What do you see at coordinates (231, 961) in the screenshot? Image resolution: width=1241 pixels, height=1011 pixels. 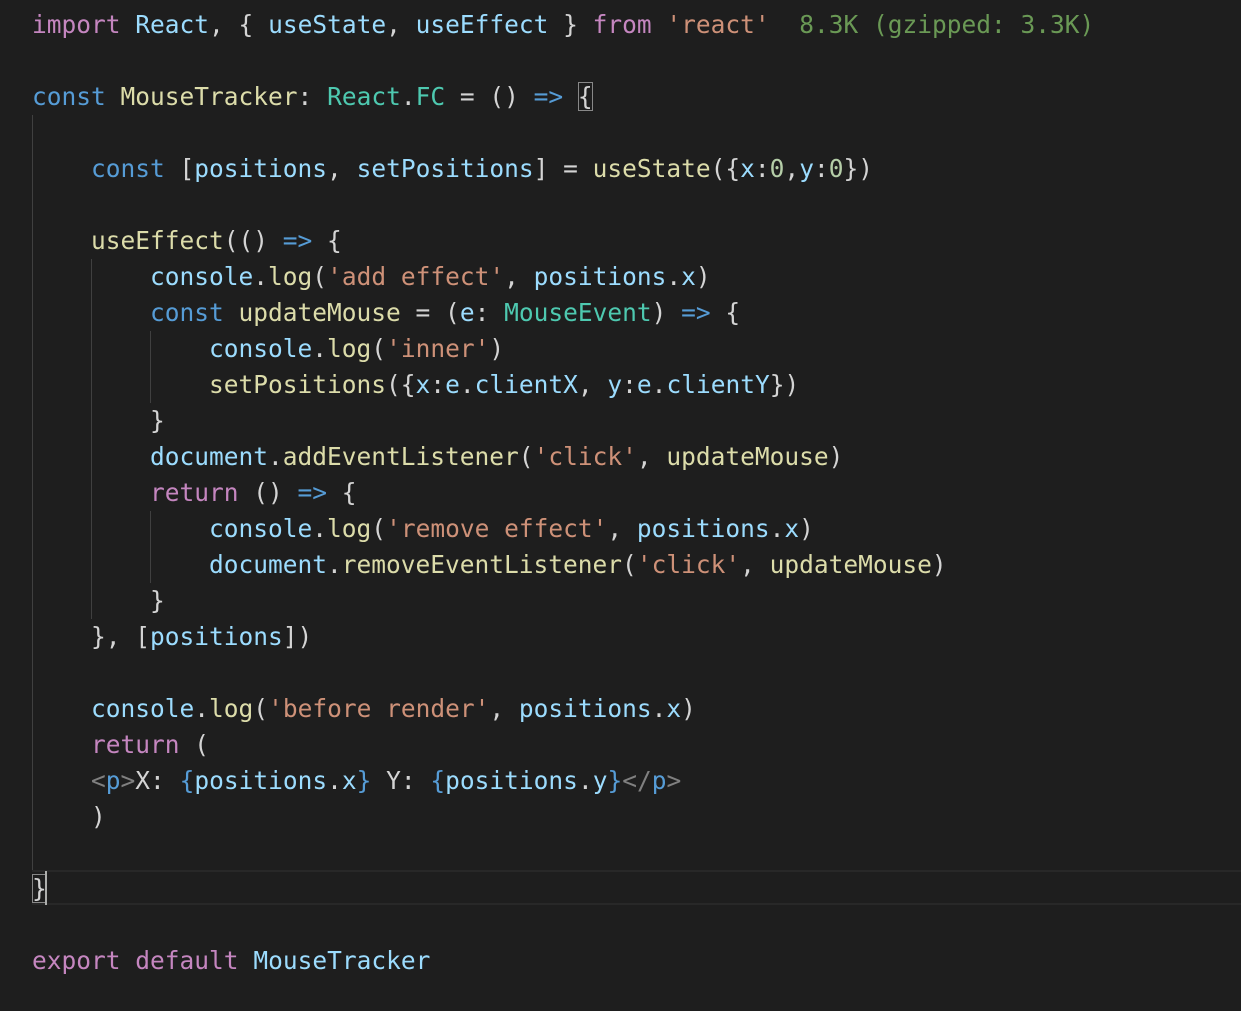 I see `code-line-27: export default MouseTracker` at bounding box center [231, 961].